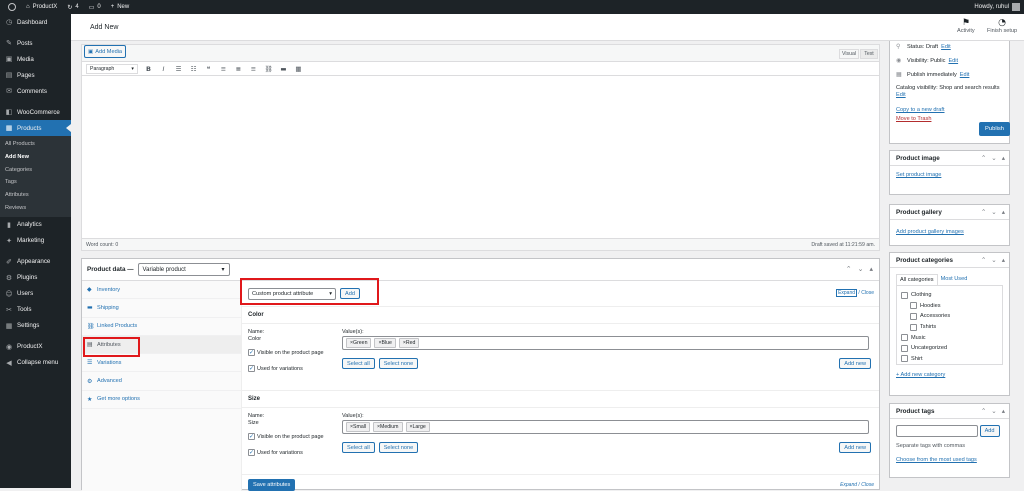 The width and height of the screenshot is (1024, 491). Describe the element at coordinates (35, 326) in the screenshot. I see `sidebar-item-settings: ▦ Settings` at that location.